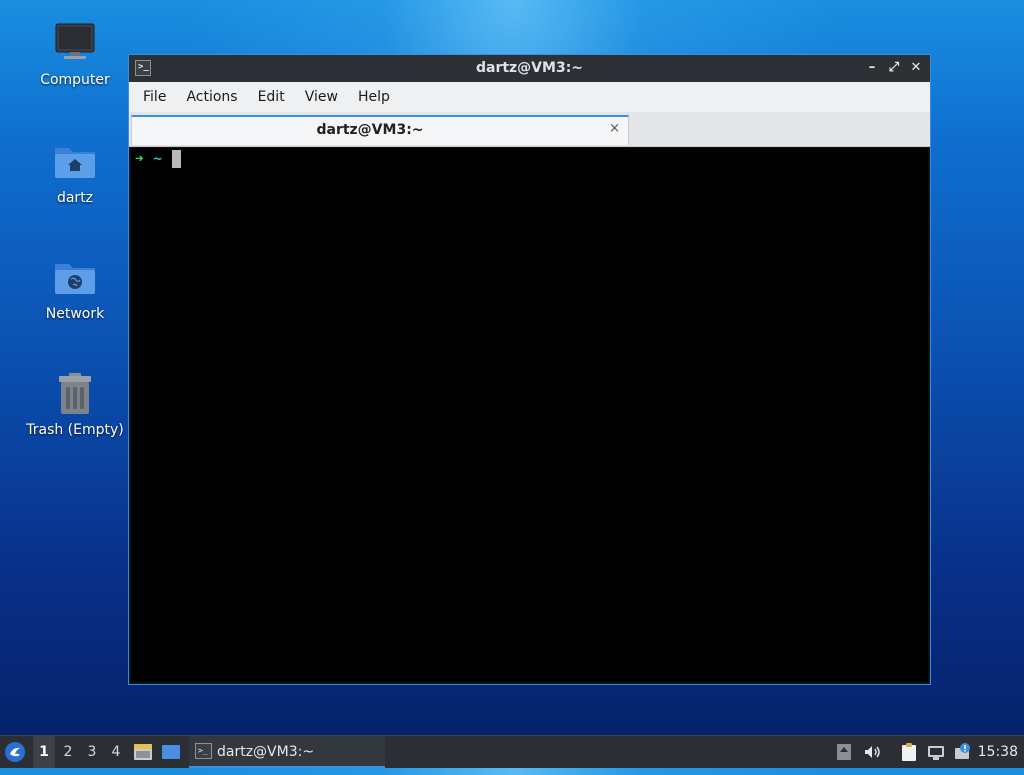 The width and height of the screenshot is (1024, 775). I want to click on show-desktop-launcher, so click(172, 752).